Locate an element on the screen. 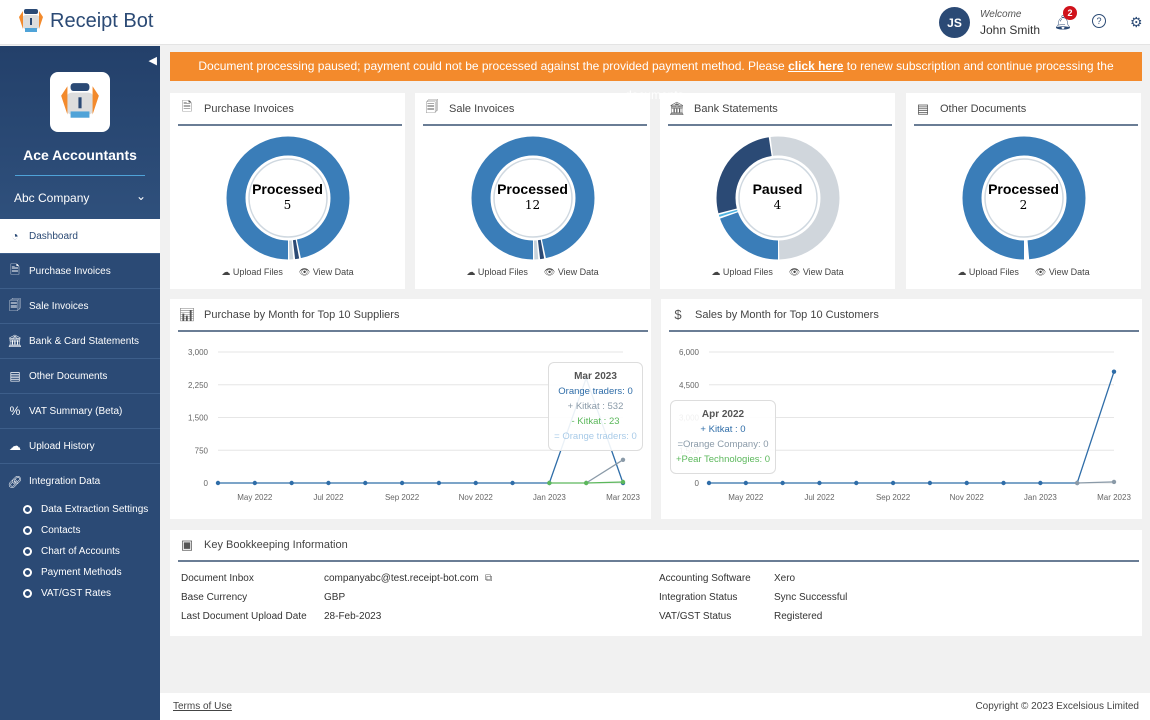 The width and height of the screenshot is (1150, 720). renew-link: click here is located at coordinates (815, 66).